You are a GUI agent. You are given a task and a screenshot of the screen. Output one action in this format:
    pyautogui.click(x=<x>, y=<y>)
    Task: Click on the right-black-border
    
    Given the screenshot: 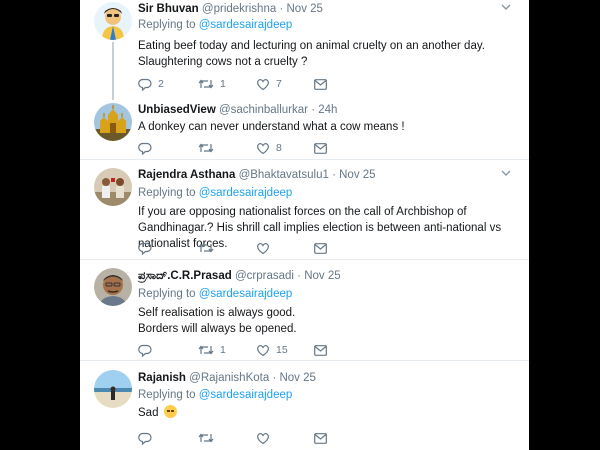 What is the action you would take?
    pyautogui.click(x=564, y=225)
    